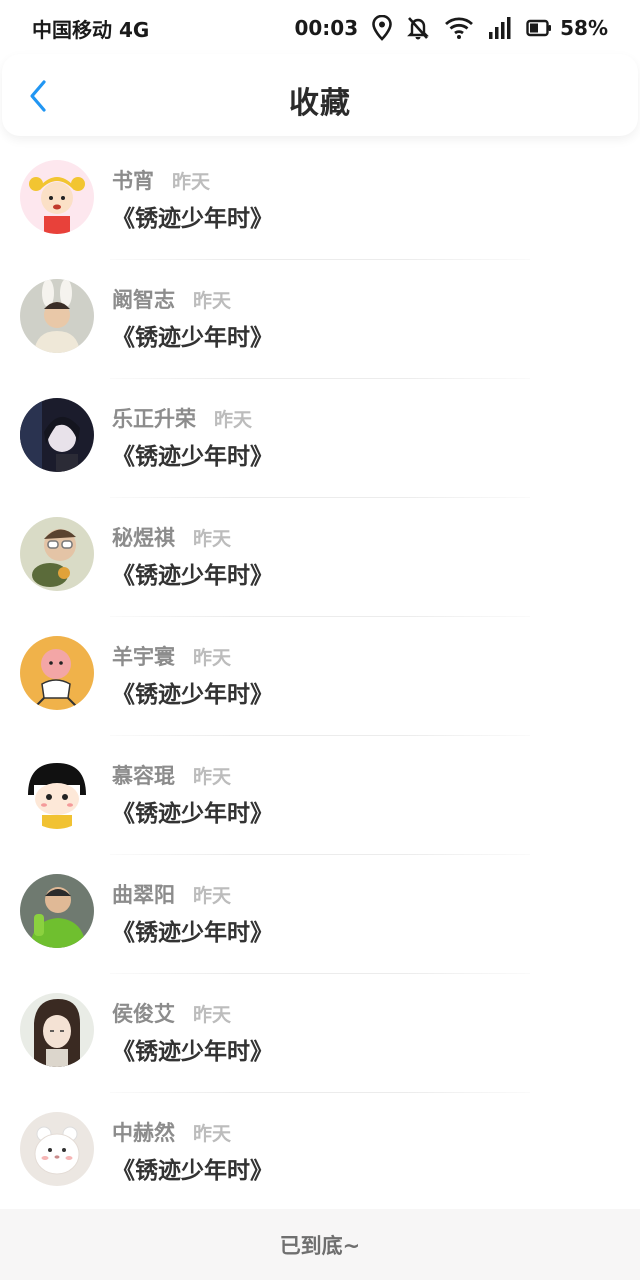 The image size is (640, 1280). I want to click on wifi-icon, so click(459, 28).